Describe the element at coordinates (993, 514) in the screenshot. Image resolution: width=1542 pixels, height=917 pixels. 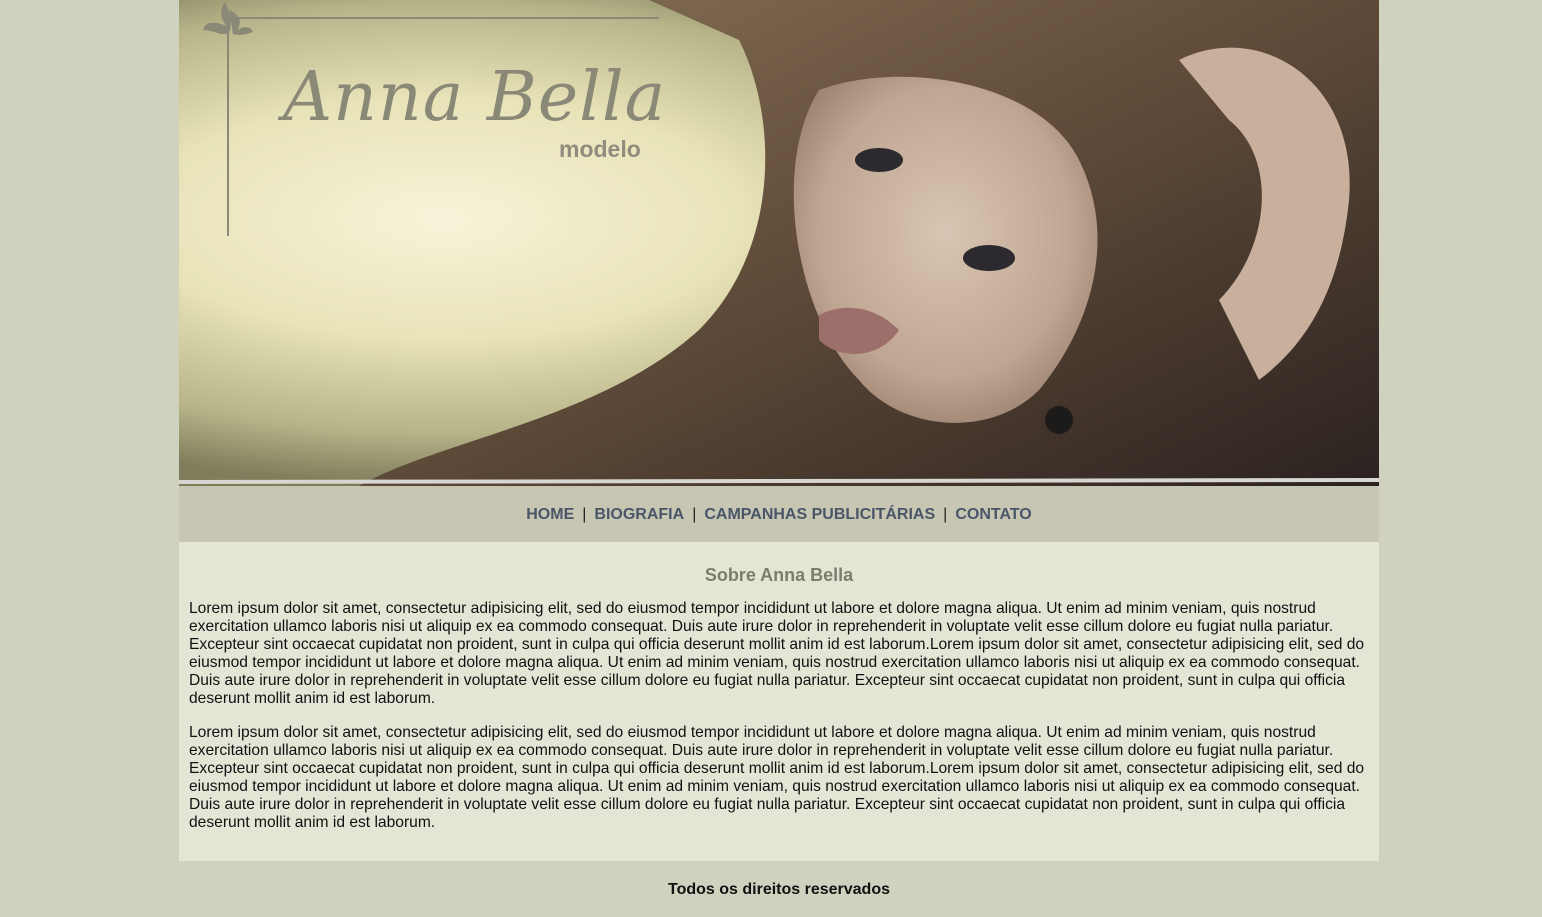
I see `nav-item-contato: CONTATO` at that location.